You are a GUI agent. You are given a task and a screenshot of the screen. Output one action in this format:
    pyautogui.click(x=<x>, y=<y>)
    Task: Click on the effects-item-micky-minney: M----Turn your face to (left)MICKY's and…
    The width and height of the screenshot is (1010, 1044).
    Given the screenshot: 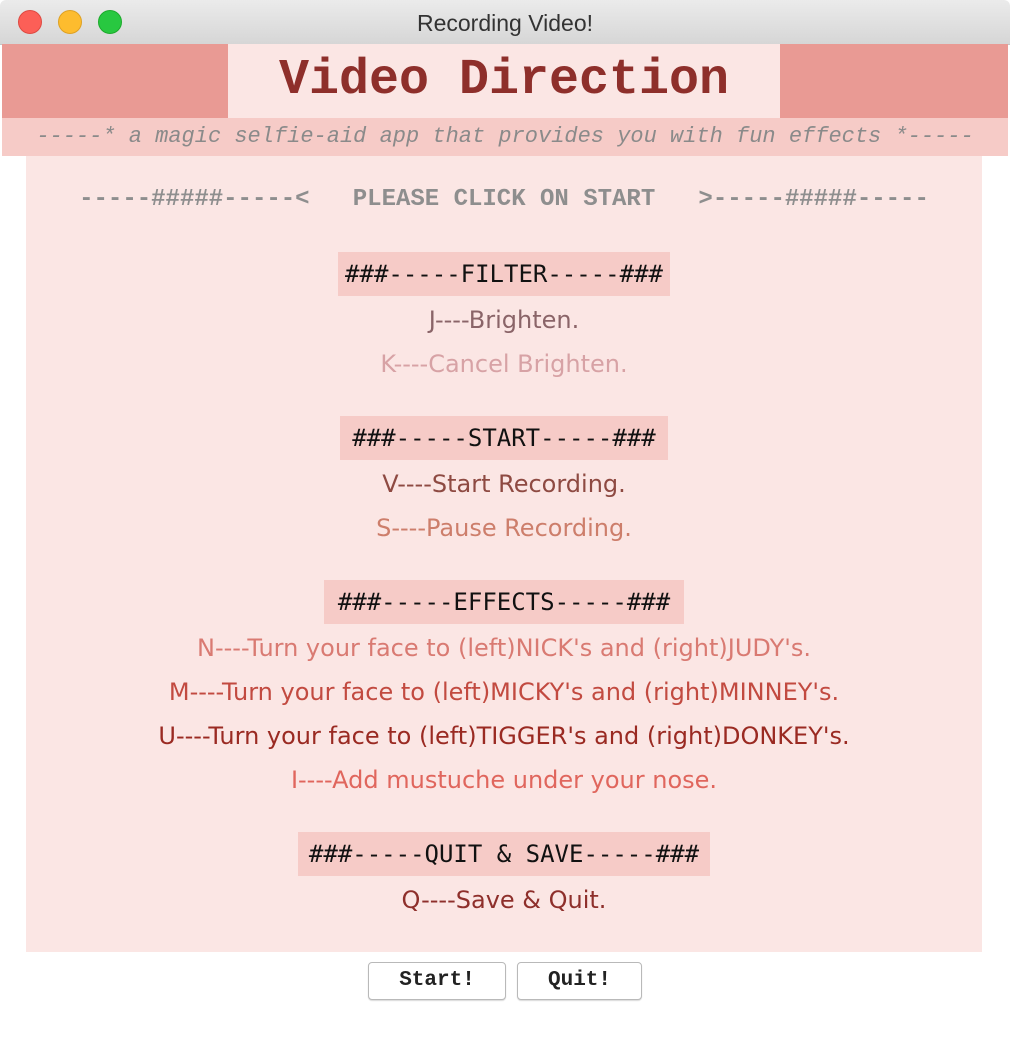 What is the action you would take?
    pyautogui.click(x=504, y=692)
    